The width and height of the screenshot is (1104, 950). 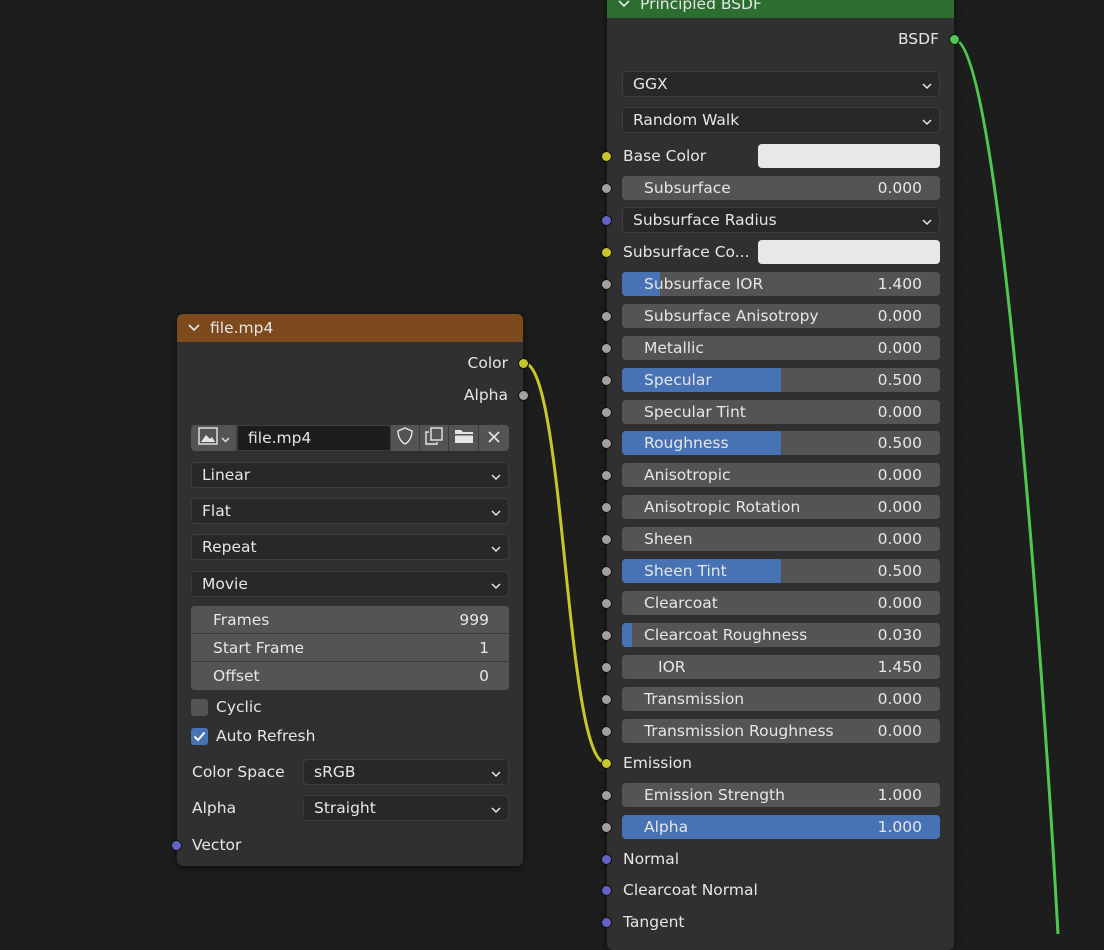 What do you see at coordinates (781, 84) in the screenshot?
I see `distribution-dropdown: GGX` at bounding box center [781, 84].